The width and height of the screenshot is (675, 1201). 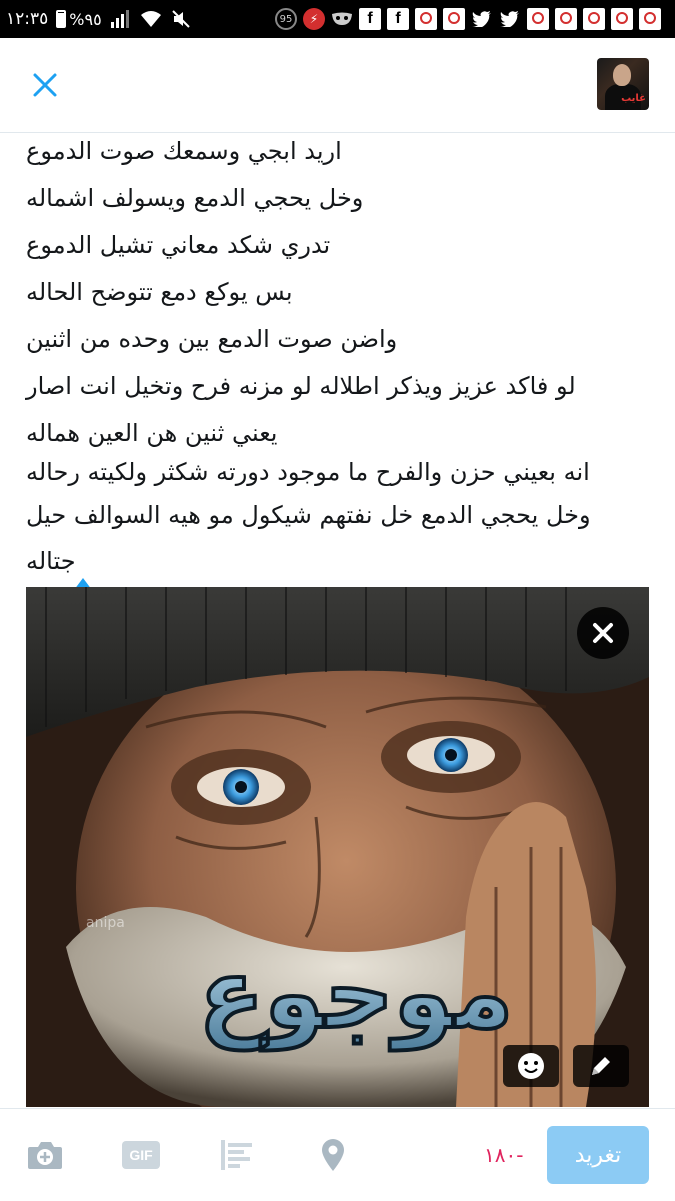 I want to click on add-location-button, so click(x=333, y=1155).